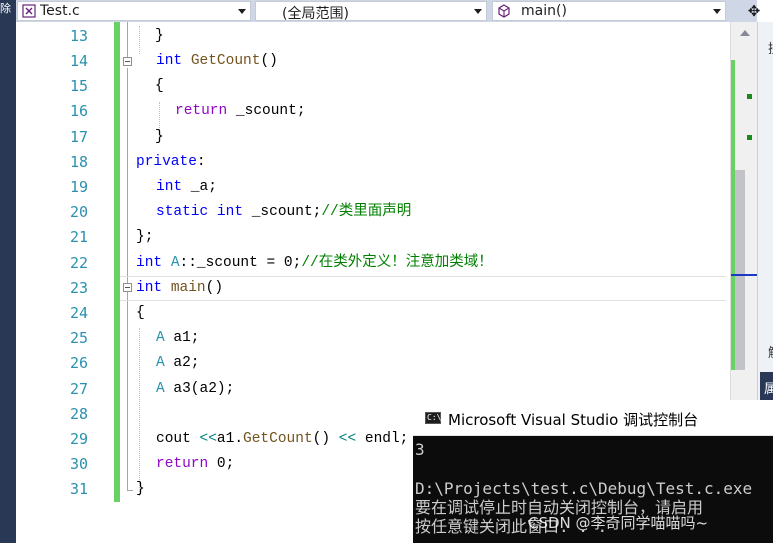 This screenshot has width=773, height=543. Describe the element at coordinates (384, 363) in the screenshot. I see `code-line: 26 A a2;` at that location.